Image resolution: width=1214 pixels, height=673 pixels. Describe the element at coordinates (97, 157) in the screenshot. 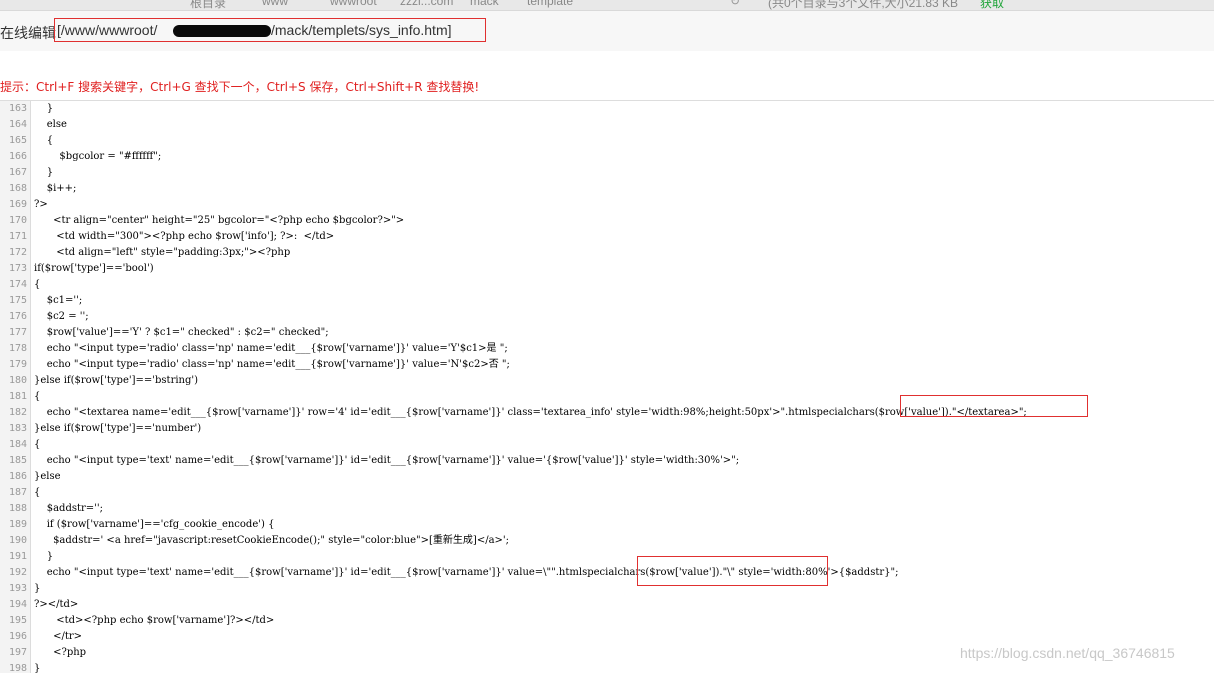

I see `code-text: $bgcolor = "#ffffff";` at that location.